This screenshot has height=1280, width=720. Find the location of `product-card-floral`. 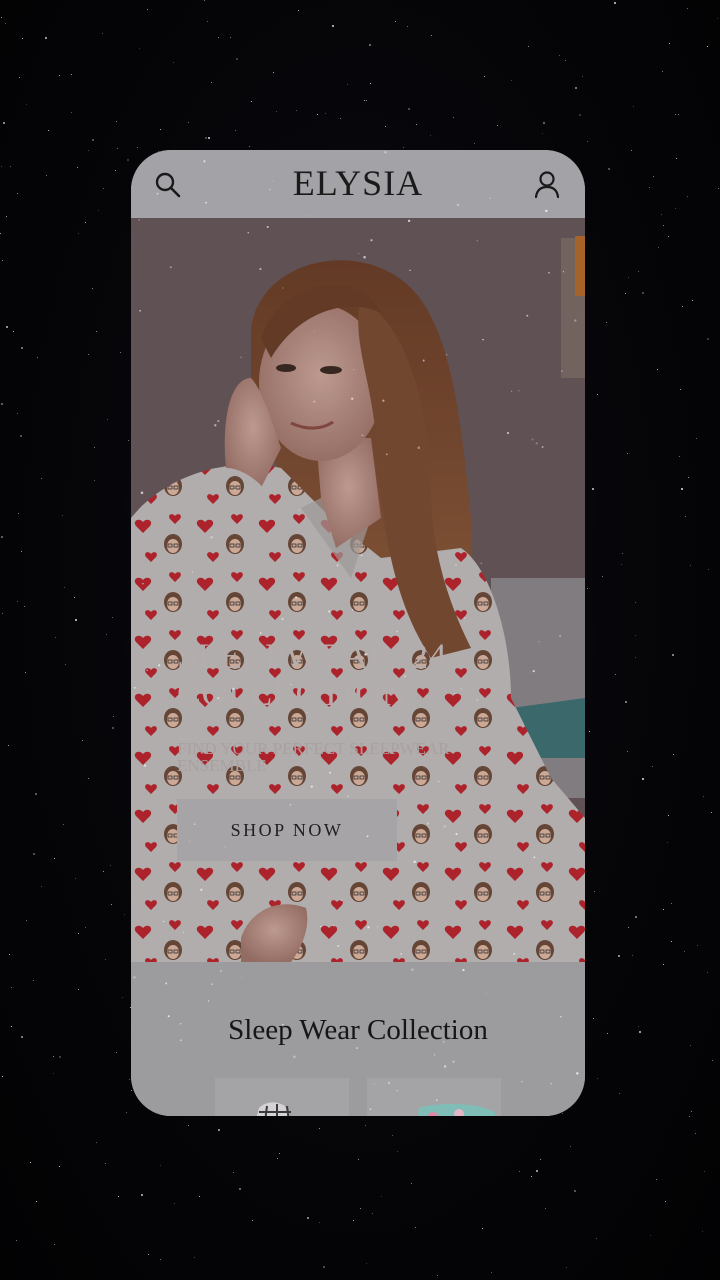

product-card-floral is located at coordinates (434, 1097).